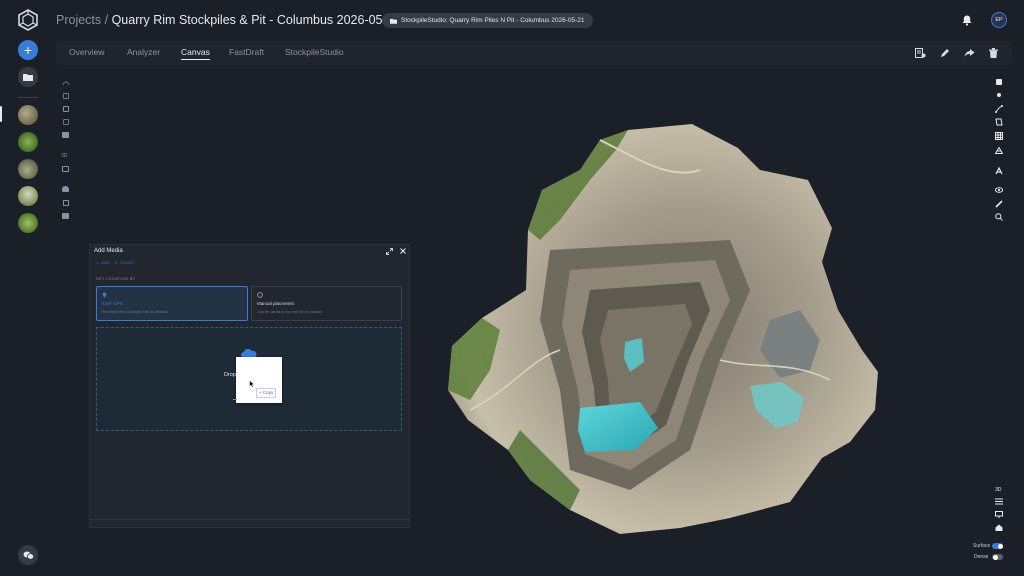 This screenshot has height=576, width=1024. Describe the element at coordinates (249, 519) in the screenshot. I see `panel-footer-divider` at that location.